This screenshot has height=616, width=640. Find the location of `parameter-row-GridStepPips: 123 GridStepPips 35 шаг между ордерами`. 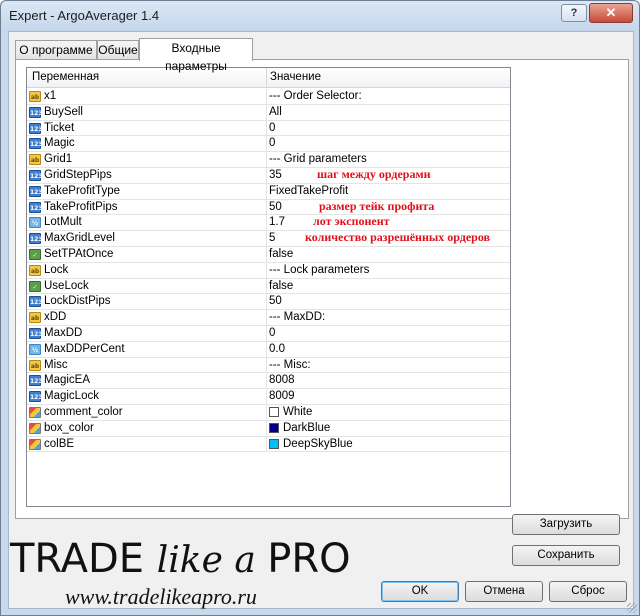

parameter-row-GridStepPips: 123 GridStepPips 35 шаг между ордерами is located at coordinates (268, 175).